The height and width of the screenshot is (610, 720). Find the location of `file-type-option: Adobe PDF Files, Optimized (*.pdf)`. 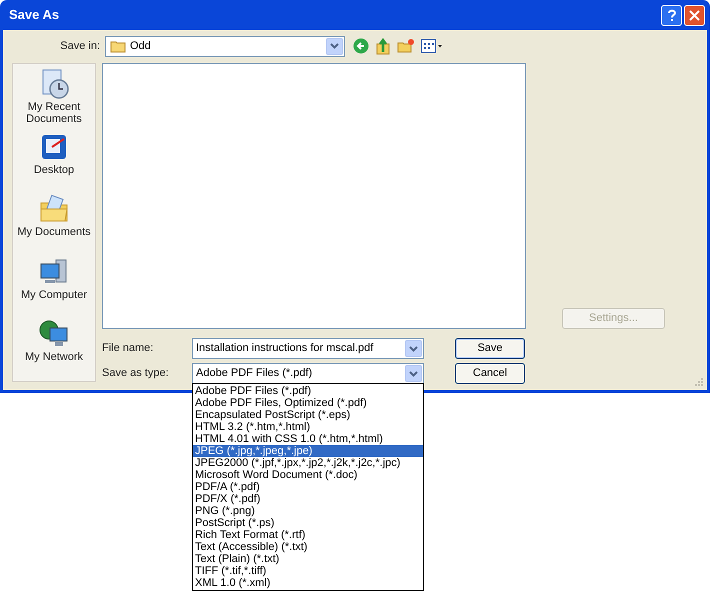

file-type-option: Adobe PDF Files, Optimized (*.pdf) is located at coordinates (308, 403).